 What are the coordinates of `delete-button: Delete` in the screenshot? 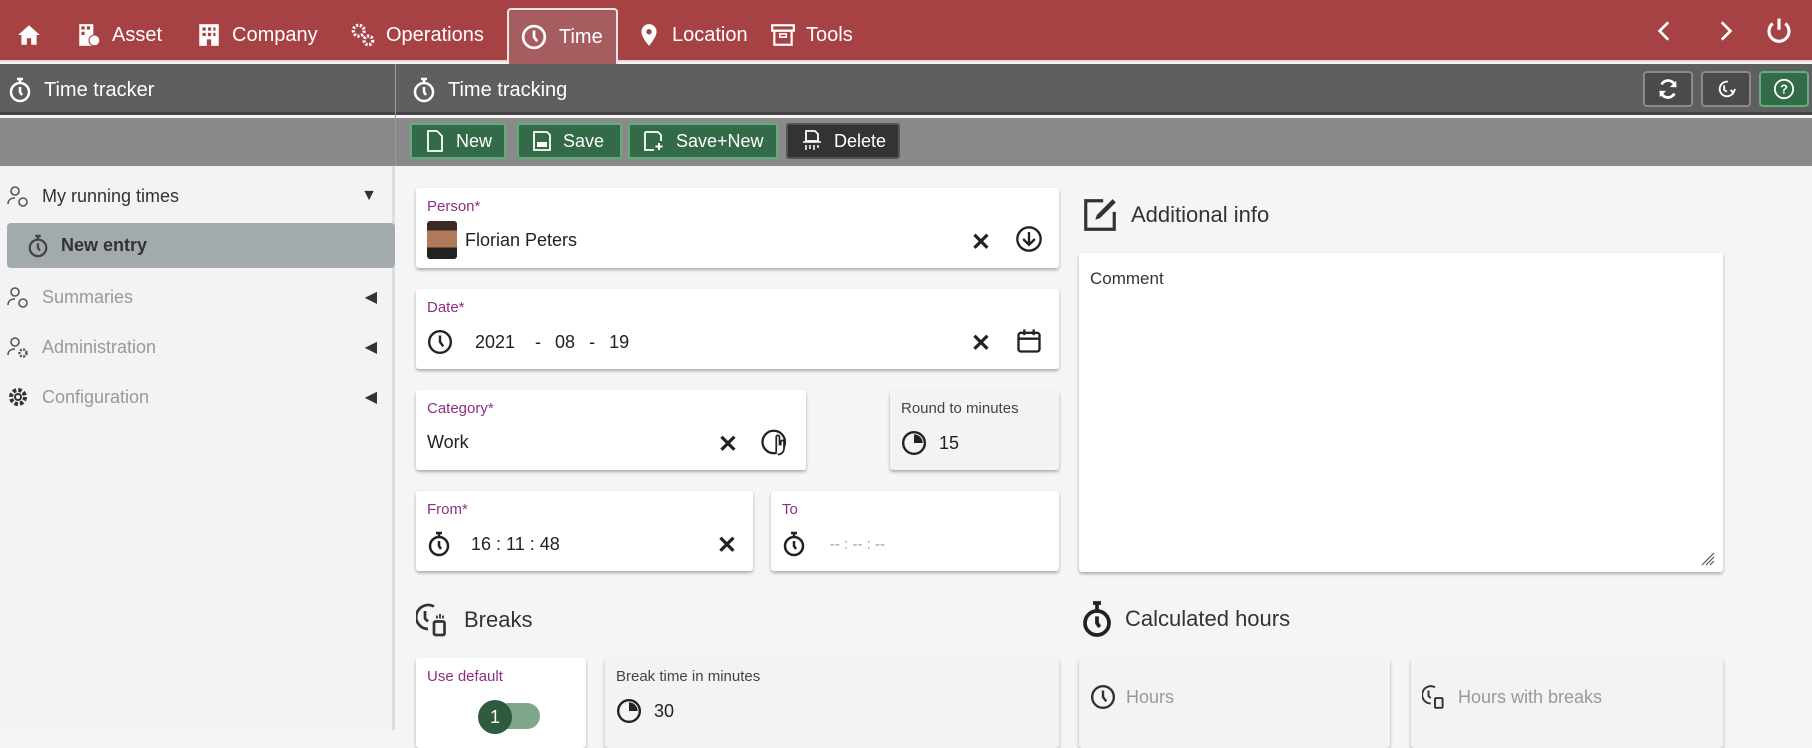 It's located at (843, 141).